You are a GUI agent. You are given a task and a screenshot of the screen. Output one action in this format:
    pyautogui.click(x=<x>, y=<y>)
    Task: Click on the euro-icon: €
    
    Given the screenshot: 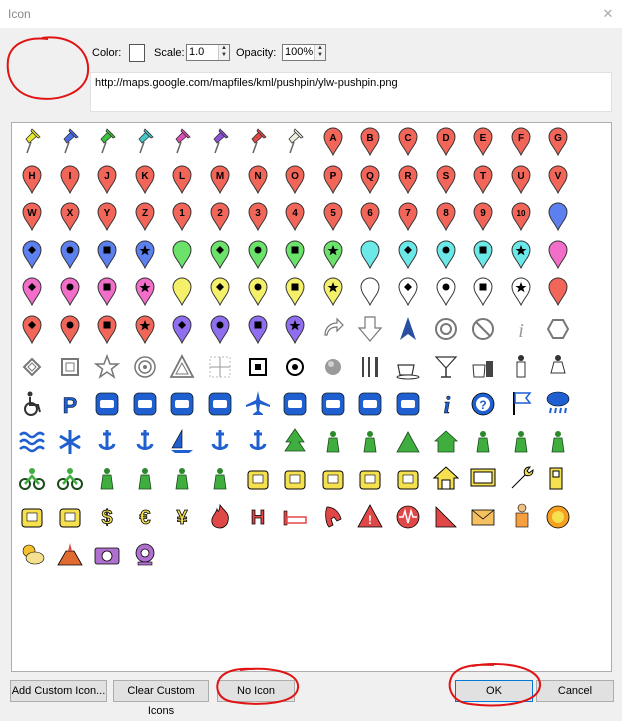 What is the action you would take?
    pyautogui.click(x=145, y=517)
    